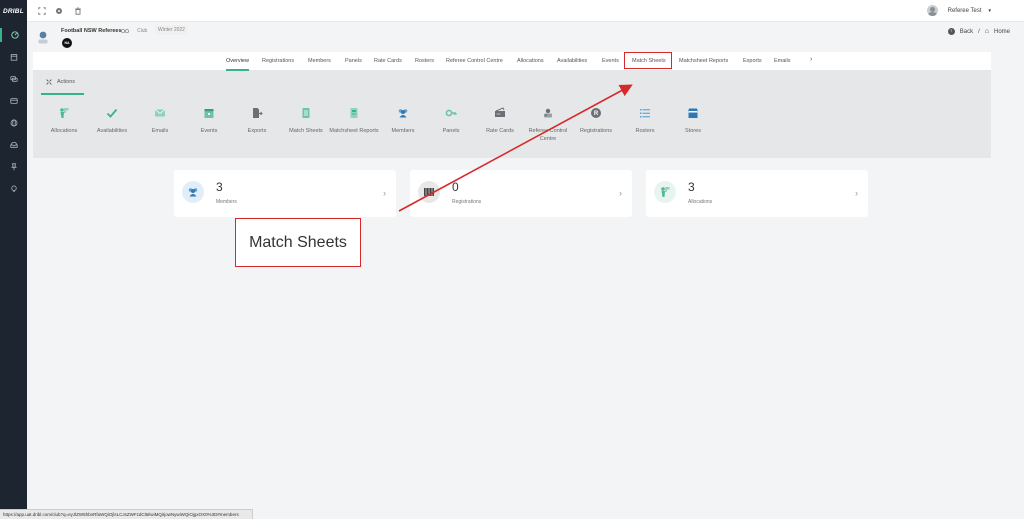  What do you see at coordinates (474, 61) in the screenshot?
I see `tab-referee-control-centre: Referee Control Centre` at bounding box center [474, 61].